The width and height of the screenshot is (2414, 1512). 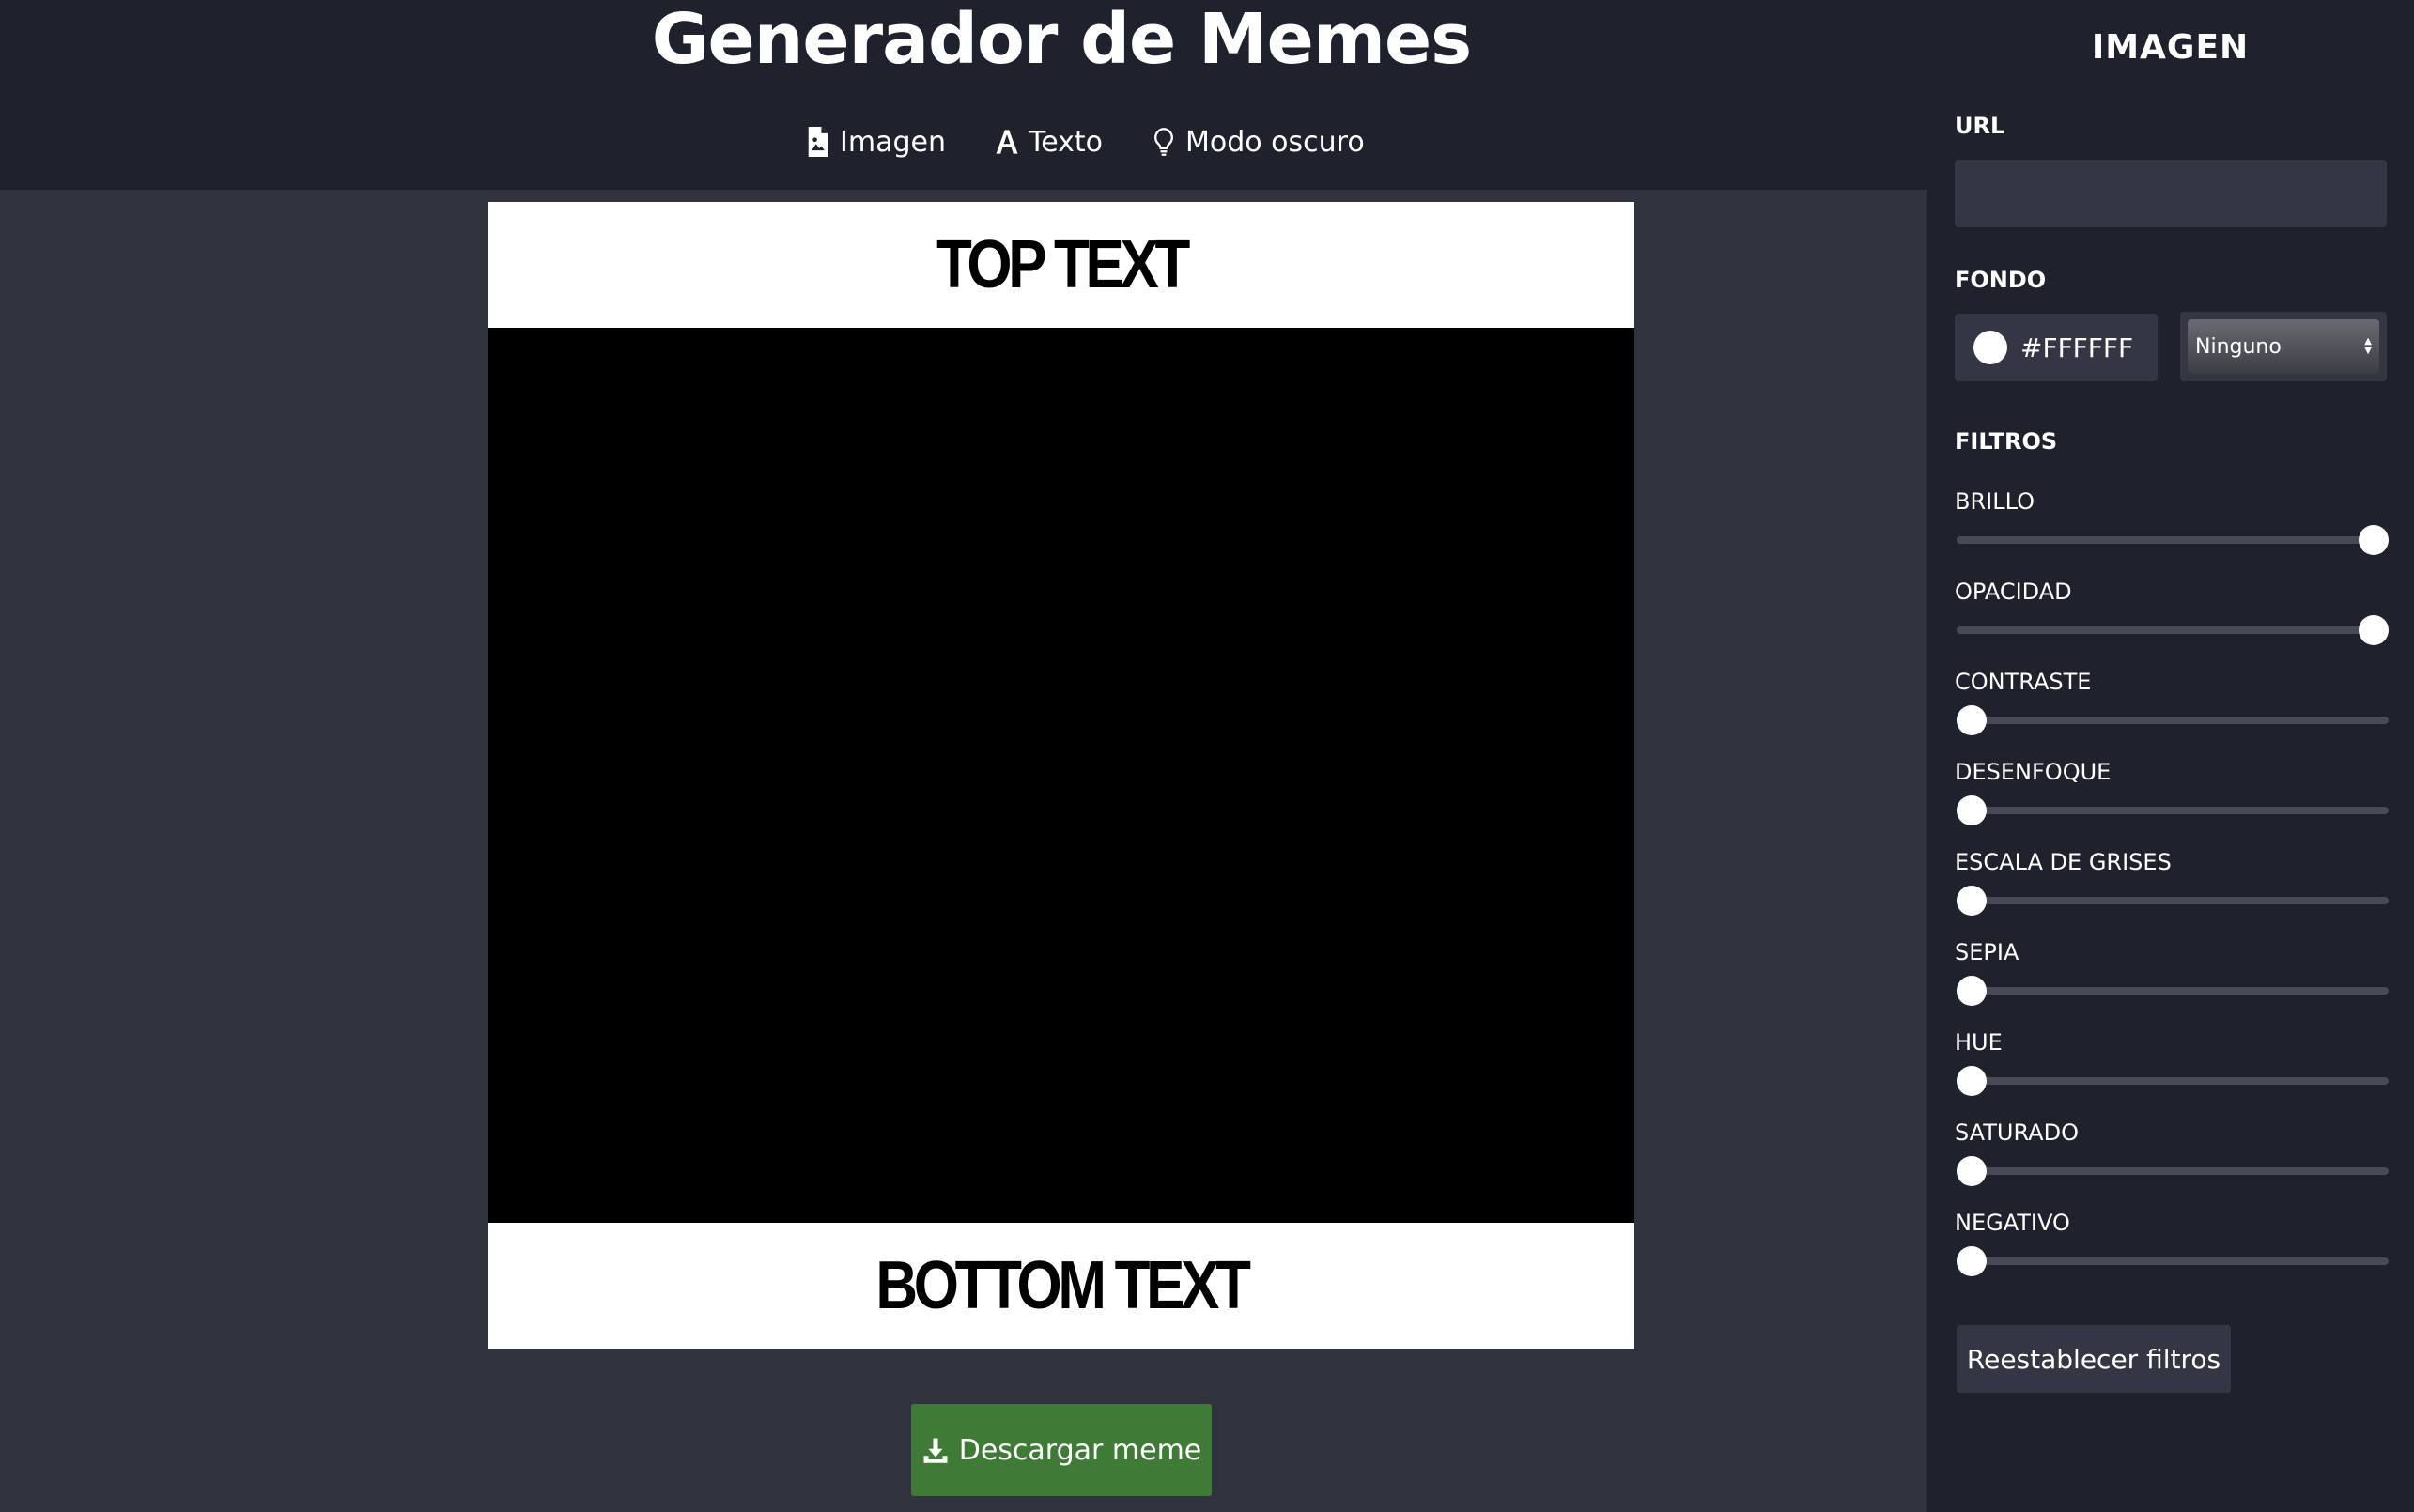 I want to click on nav-item-imagen: Imagen, so click(x=875, y=142).